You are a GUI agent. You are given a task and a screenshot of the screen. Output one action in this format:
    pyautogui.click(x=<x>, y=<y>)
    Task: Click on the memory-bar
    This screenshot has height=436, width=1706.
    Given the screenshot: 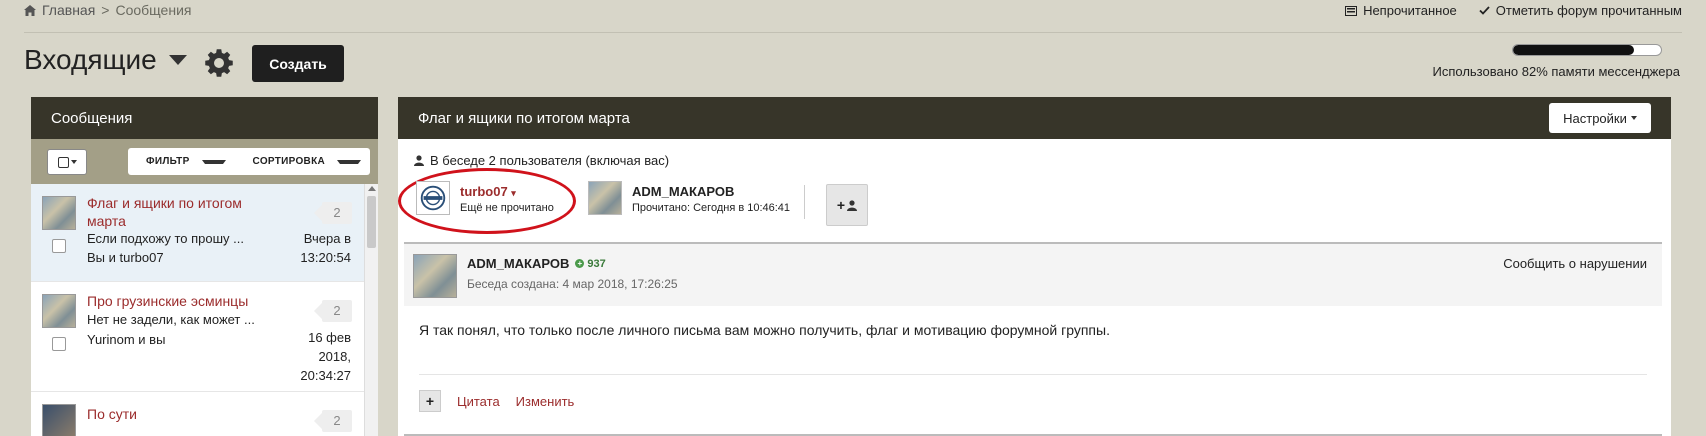 What is the action you would take?
    pyautogui.click(x=1587, y=50)
    